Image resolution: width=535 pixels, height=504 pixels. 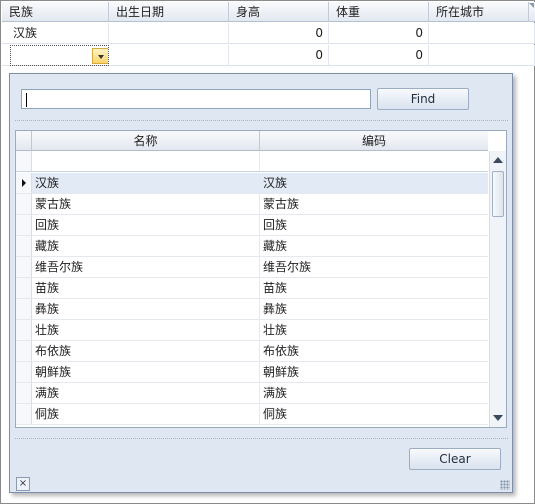 What do you see at coordinates (374, 414) in the screenshot?
I see `cell-code: 侗族` at bounding box center [374, 414].